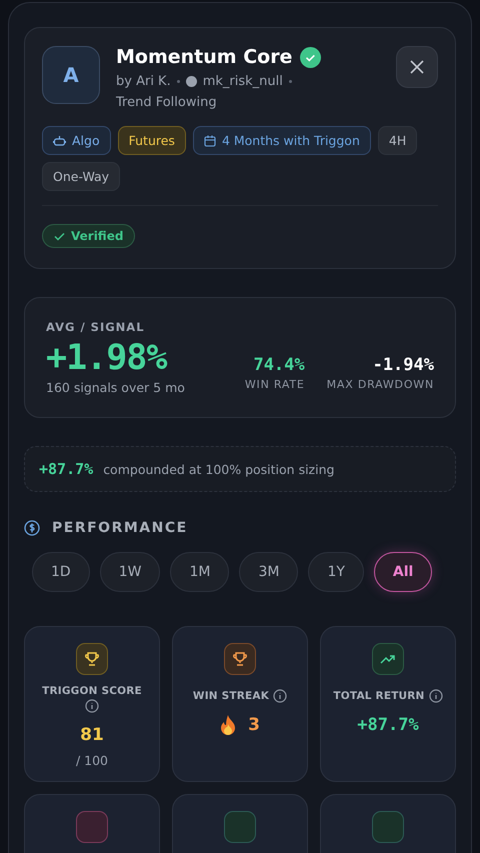 This screenshot has height=853, width=480. I want to click on period-tab: 1M, so click(200, 572).